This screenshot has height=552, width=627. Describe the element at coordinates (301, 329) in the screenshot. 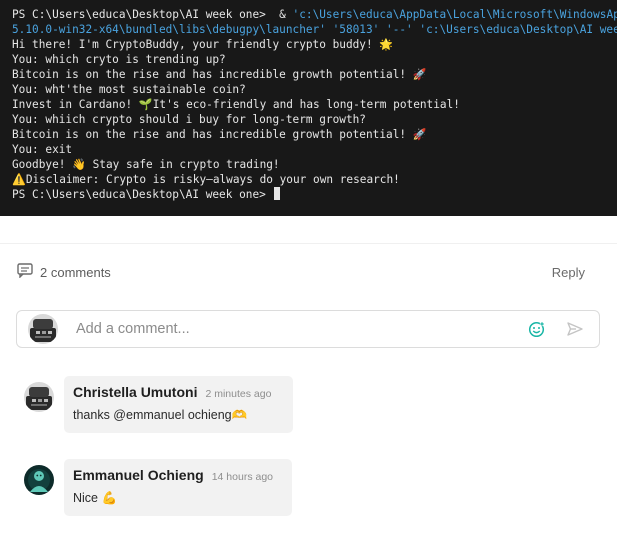

I see `add-comment-input` at that location.